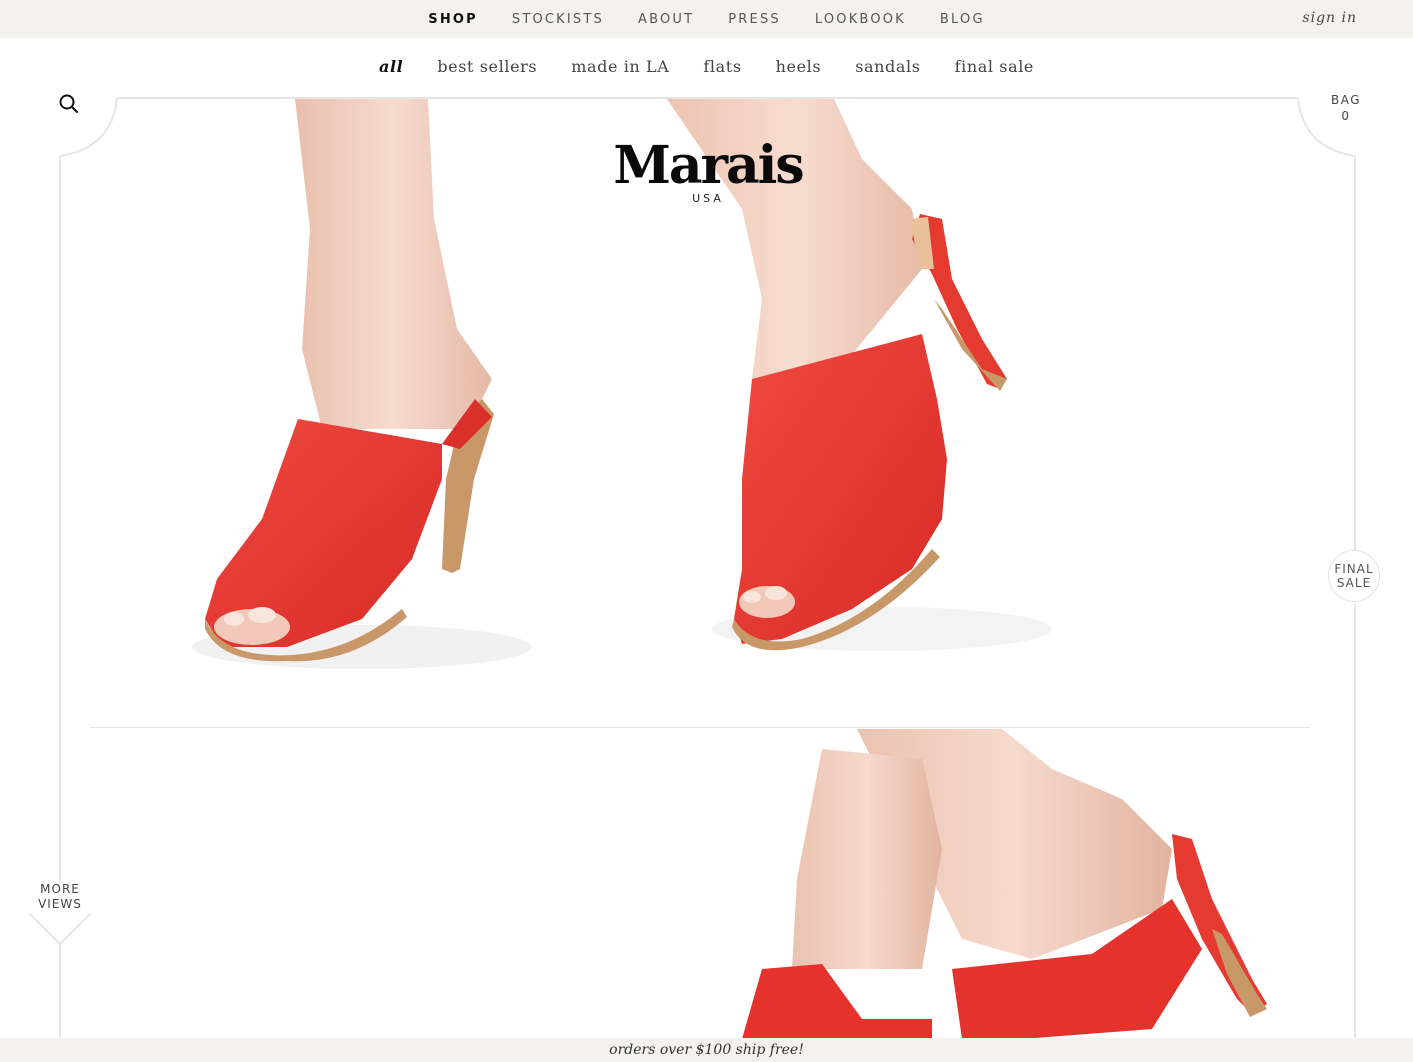 The image size is (1413, 1062). Describe the element at coordinates (1346, 116) in the screenshot. I see `bag-count: 0` at that location.